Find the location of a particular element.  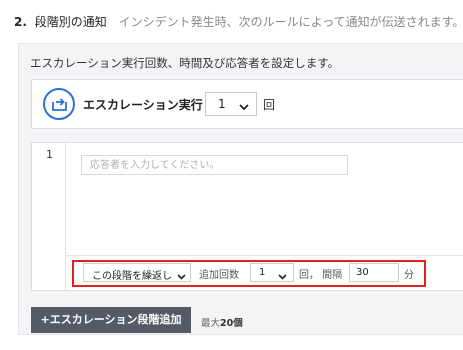

section-title: 段階別の通知 is located at coordinates (70, 22).